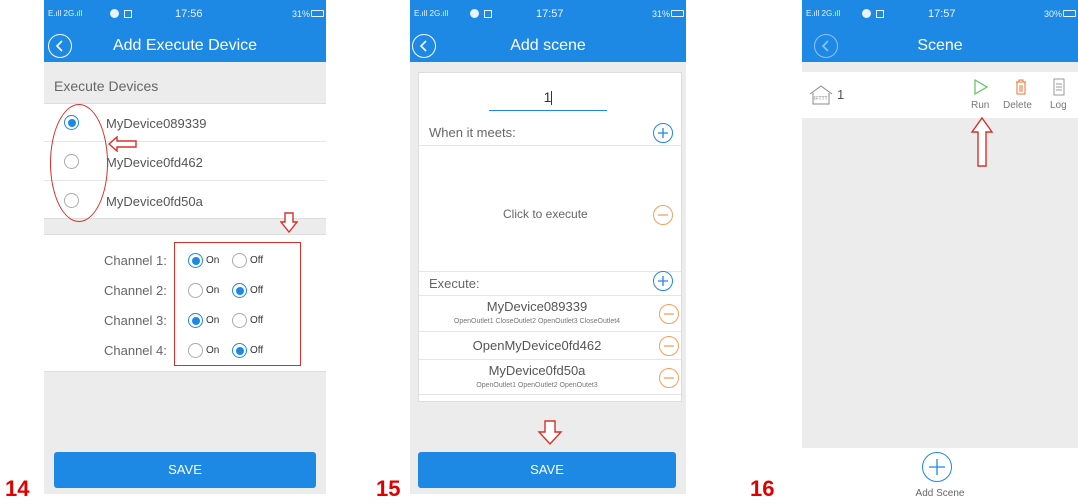  What do you see at coordinates (135, 290) in the screenshot?
I see `channel-label: Channel 2:` at bounding box center [135, 290].